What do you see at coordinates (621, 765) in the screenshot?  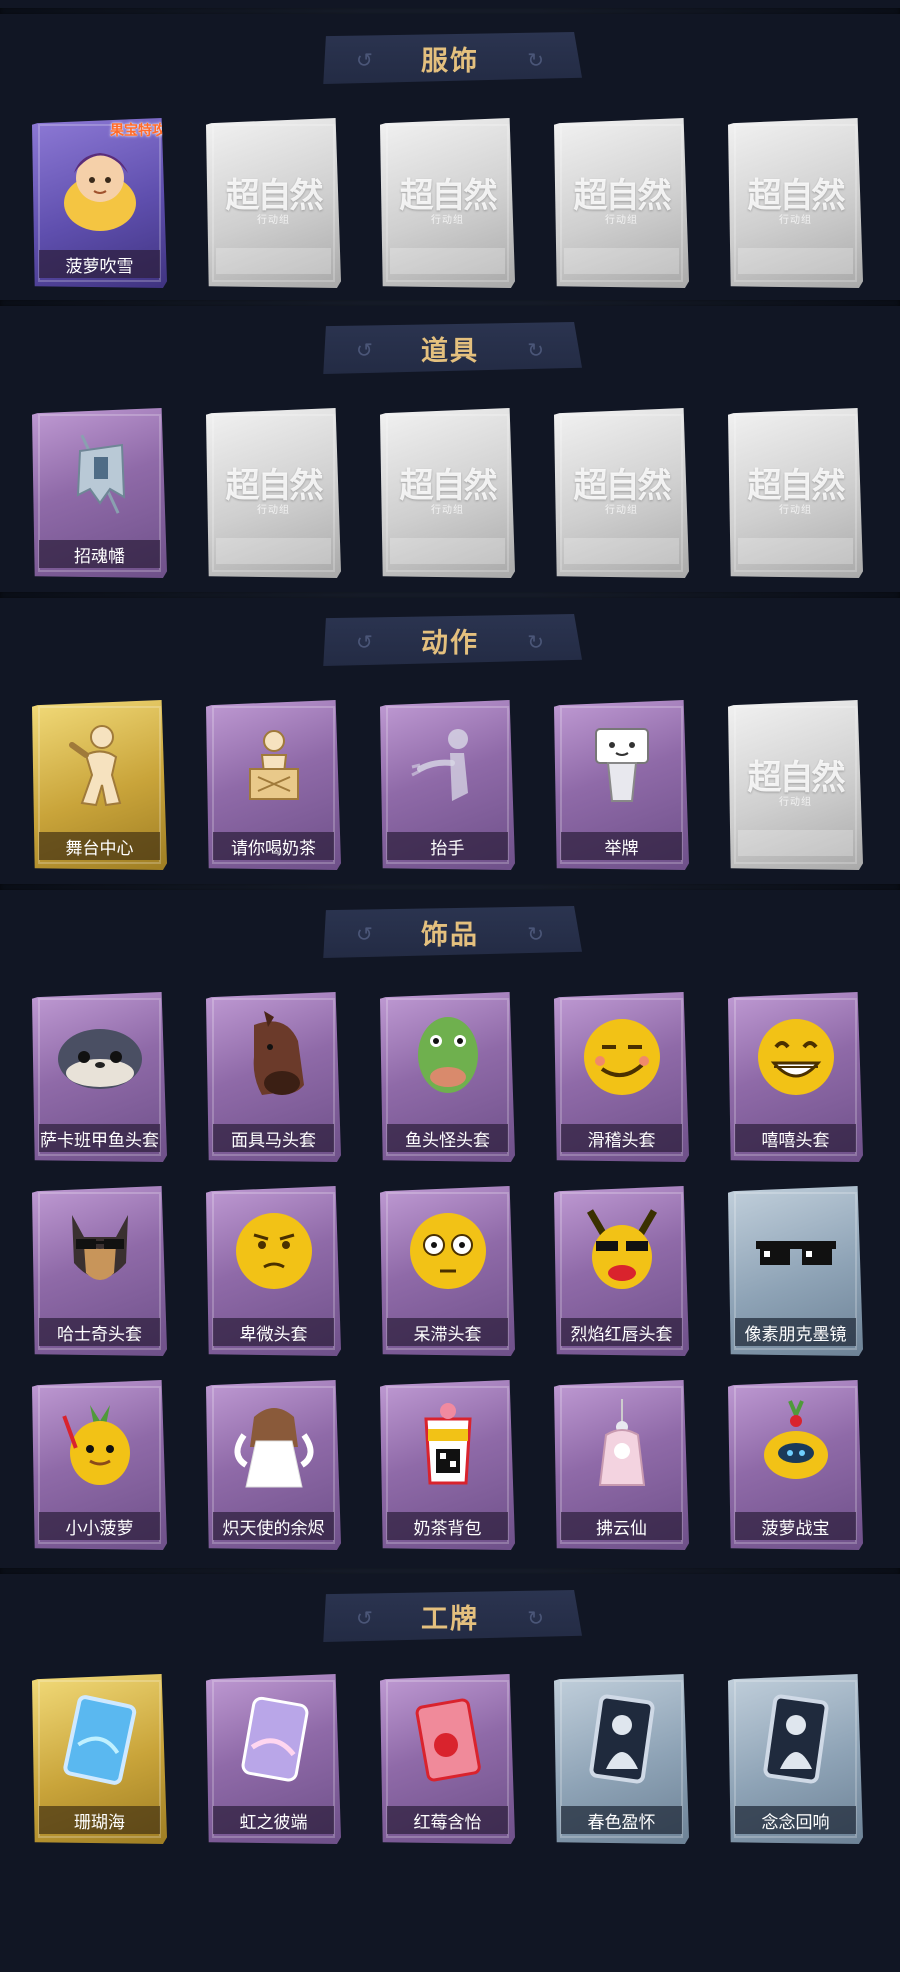 I see `hold-sign-icon` at bounding box center [621, 765].